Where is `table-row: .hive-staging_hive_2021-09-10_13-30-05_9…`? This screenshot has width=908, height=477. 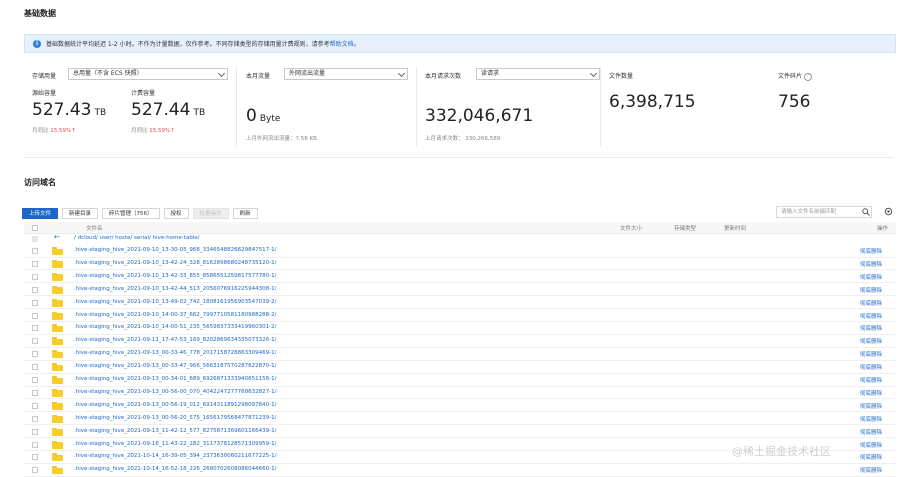 table-row: .hive-staging_hive_2021-09-10_13-30-05_9… is located at coordinates (460, 251).